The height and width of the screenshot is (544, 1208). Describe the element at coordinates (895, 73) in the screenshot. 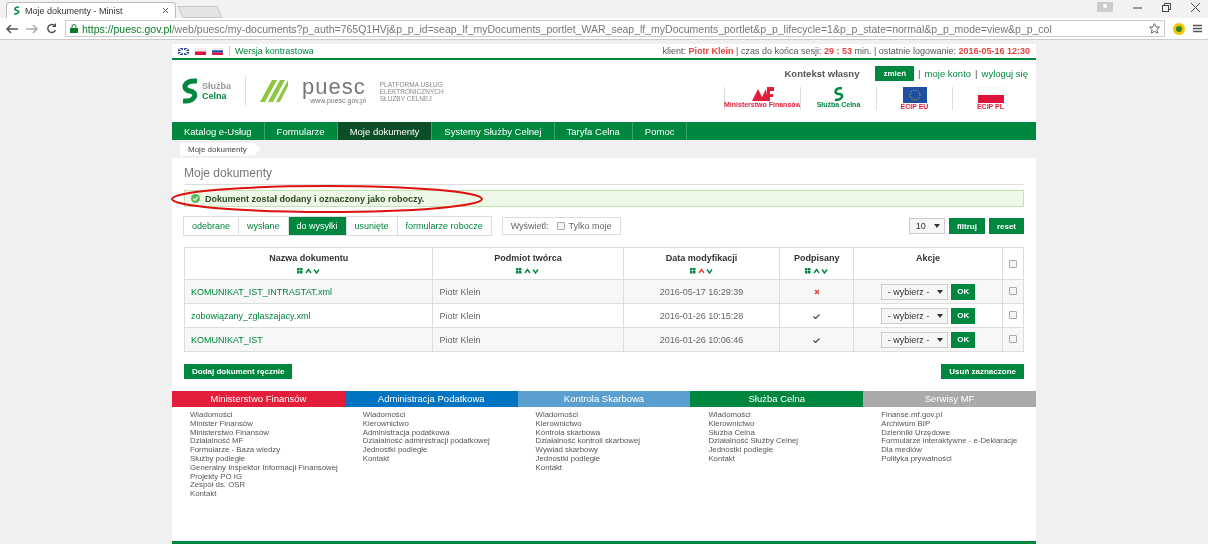

I see `change-button: zmień` at that location.